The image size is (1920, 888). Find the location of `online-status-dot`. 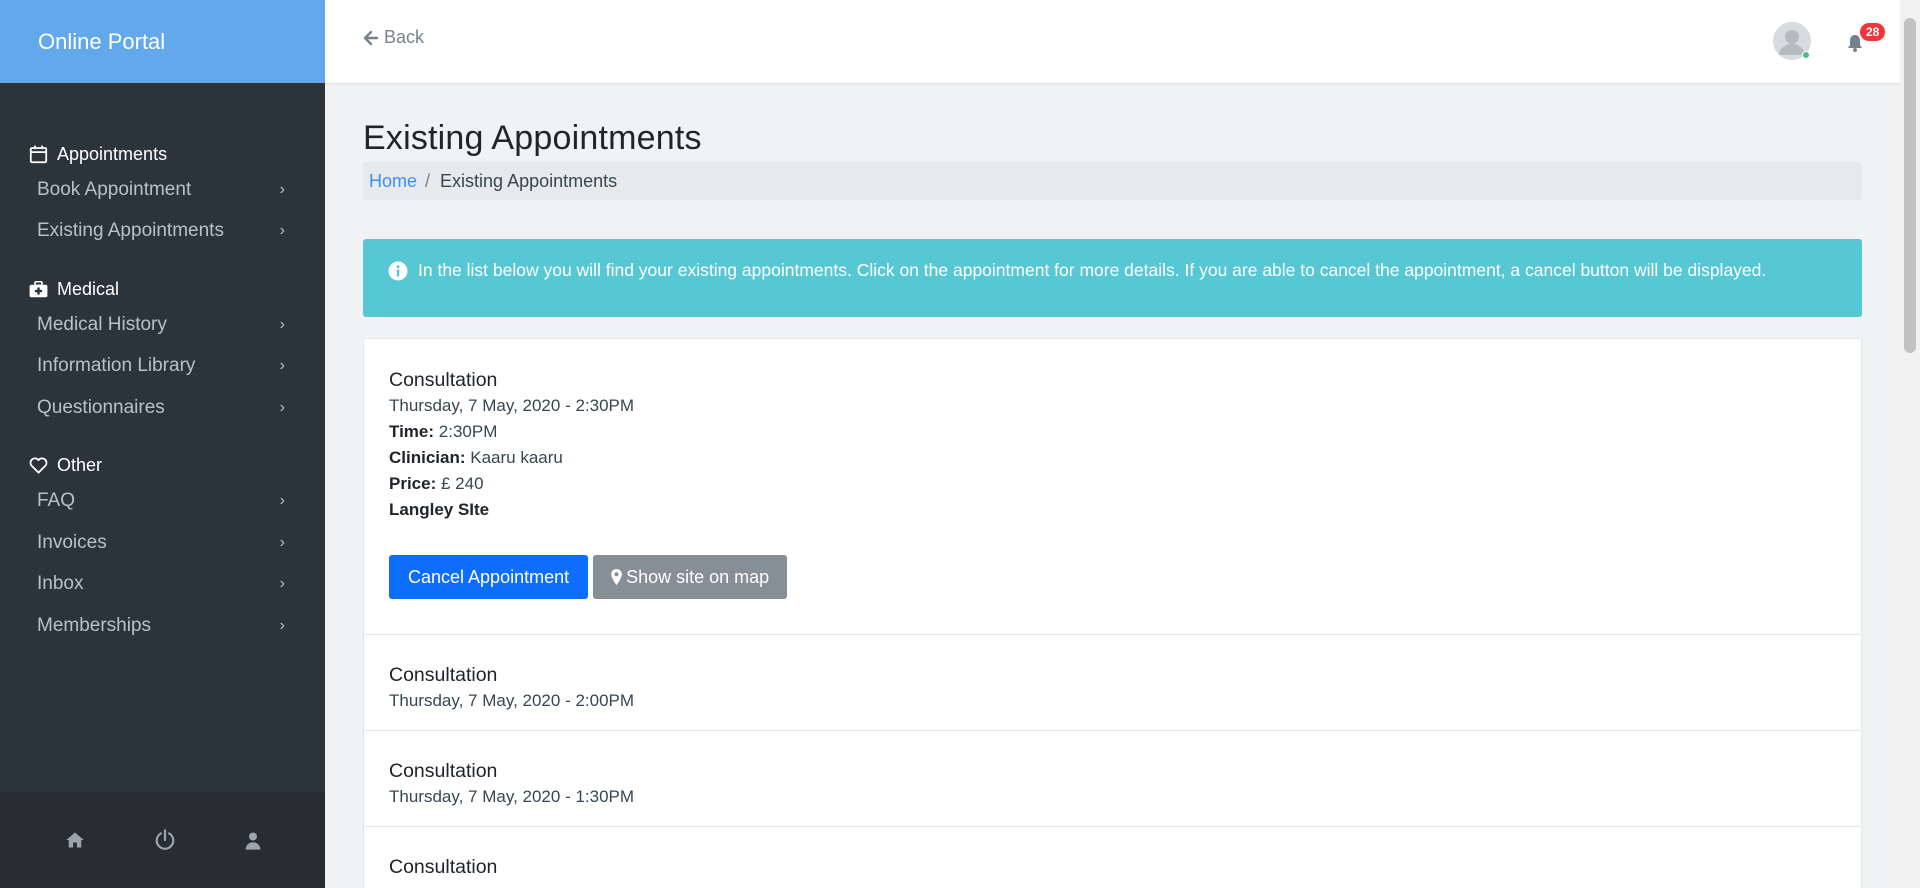

online-status-dot is located at coordinates (1806, 55).